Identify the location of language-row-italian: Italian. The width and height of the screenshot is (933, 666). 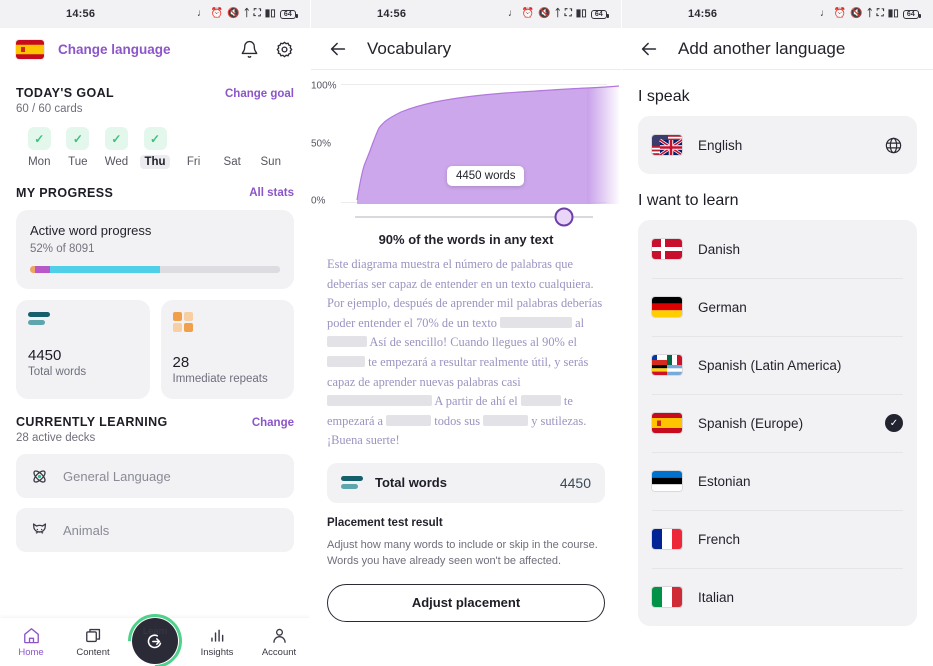
(777, 597).